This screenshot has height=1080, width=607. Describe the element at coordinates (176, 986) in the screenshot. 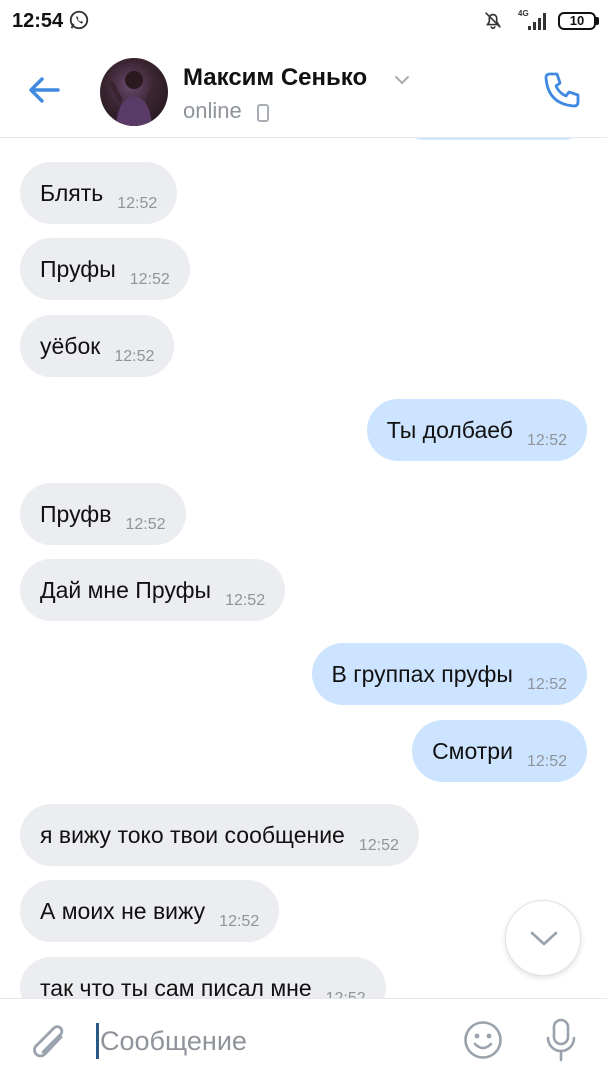

I see `message-text: так что ты сам писал мне` at that location.